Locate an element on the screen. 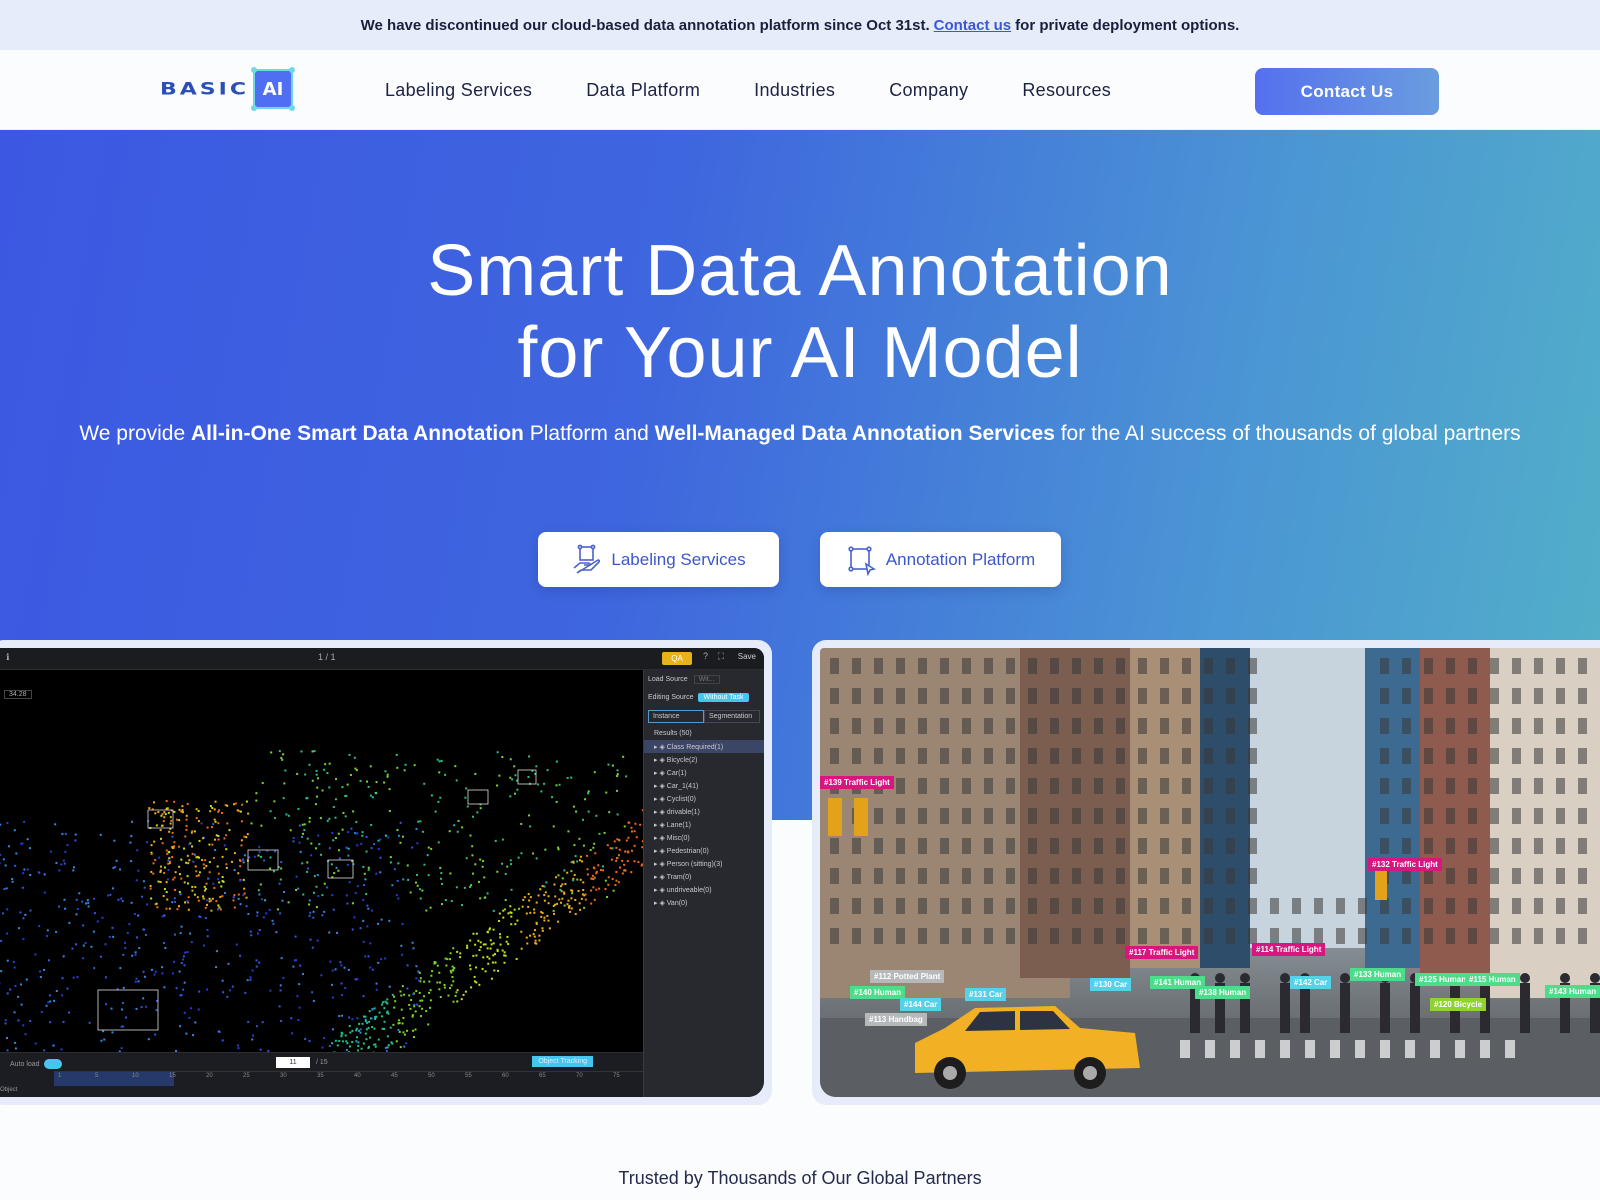 Image resolution: width=1600 pixels, height=1200 pixels. annotation-tag: #142 Car is located at coordinates (1311, 982).